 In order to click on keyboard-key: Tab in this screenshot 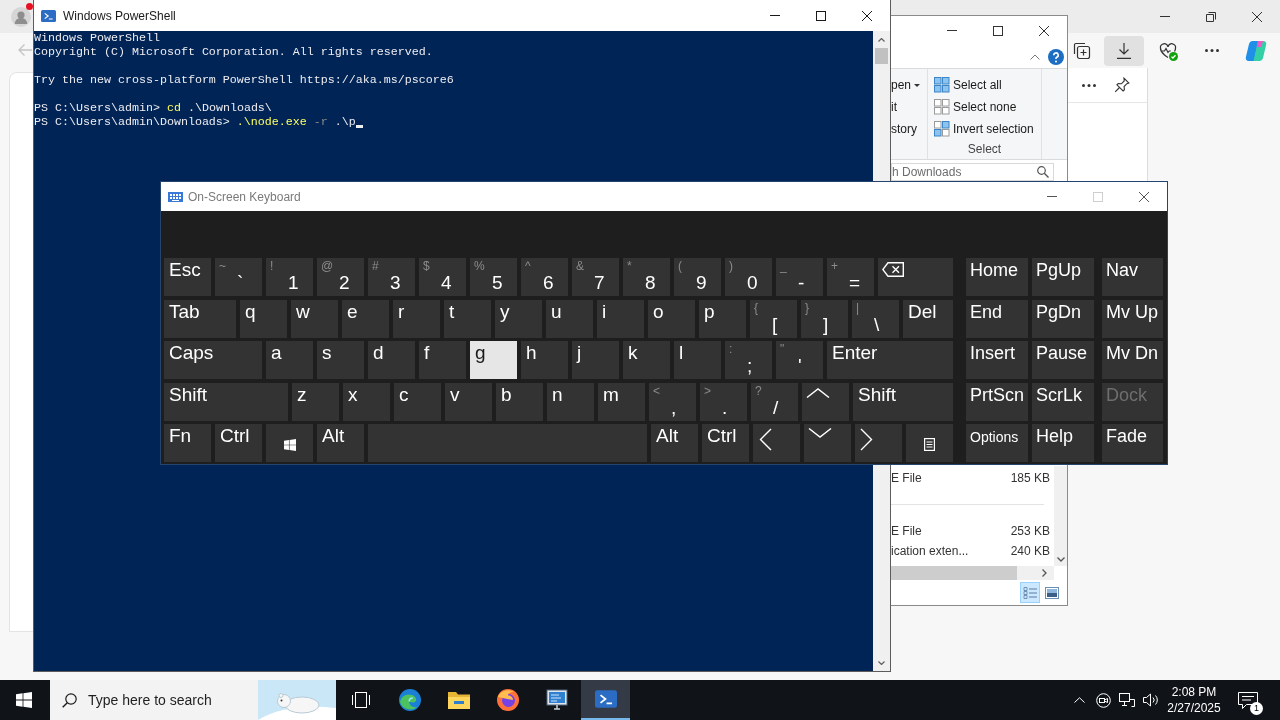, I will do `click(200, 318)`.